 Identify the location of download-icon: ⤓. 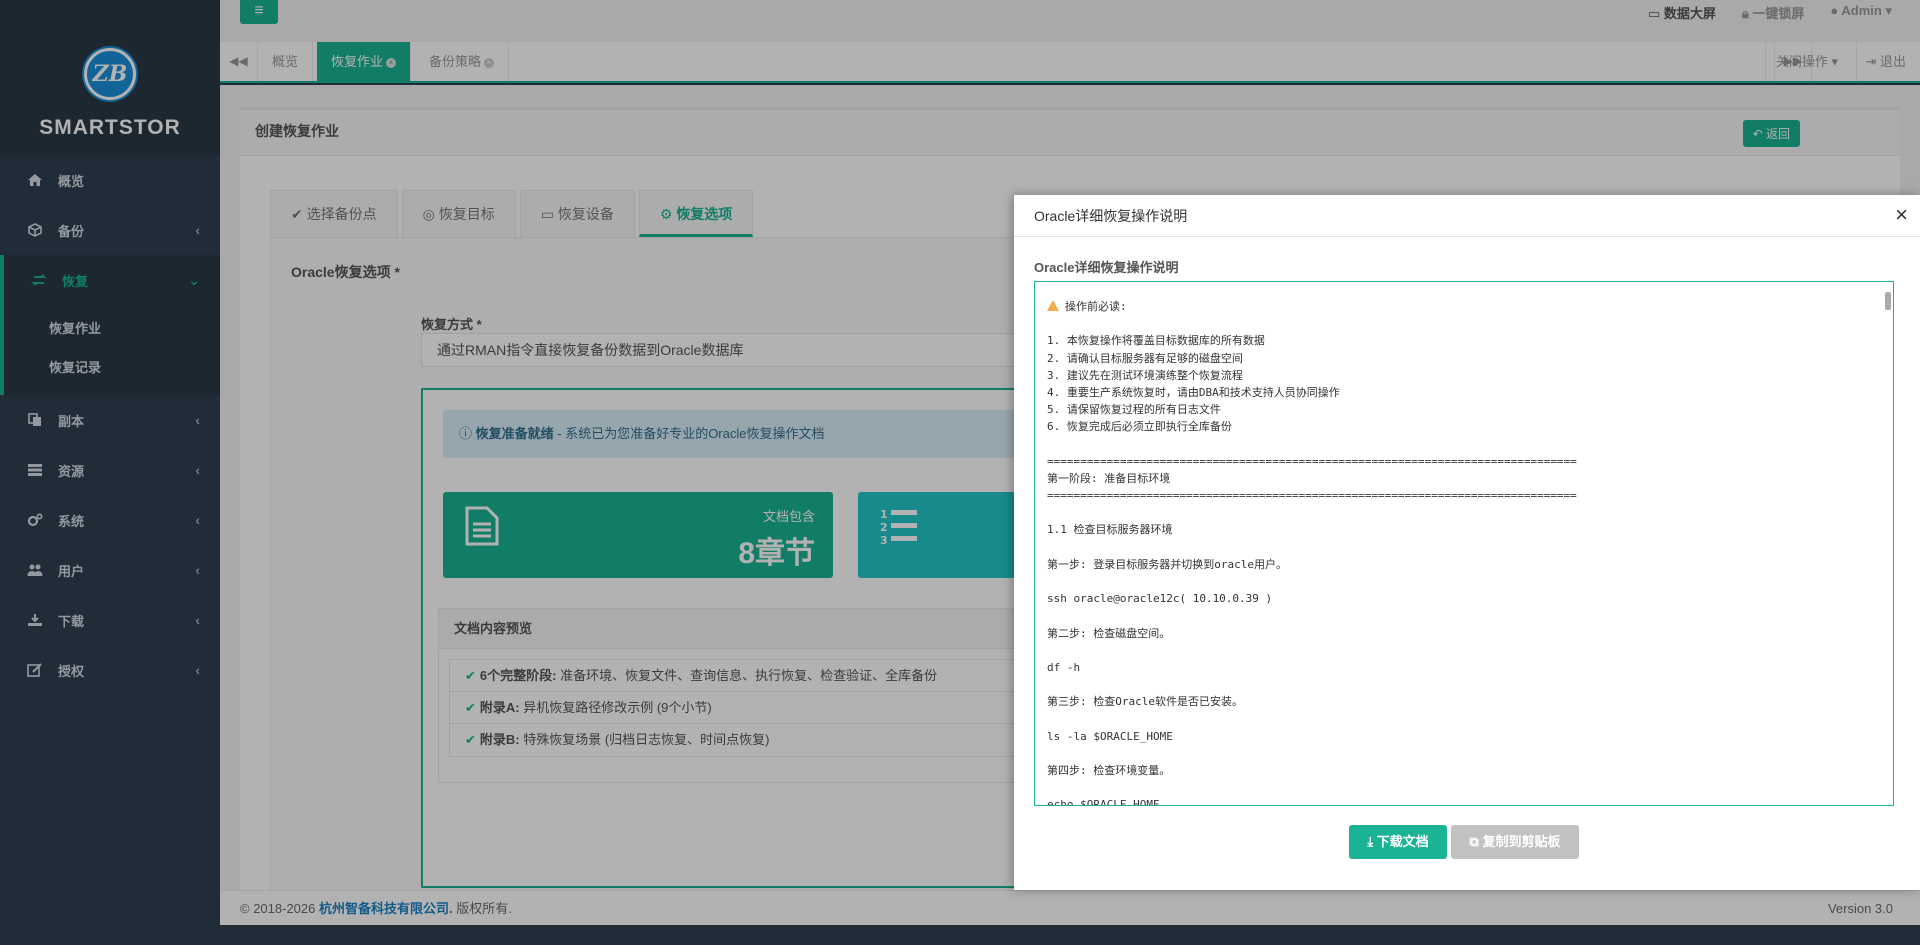
(1372, 841).